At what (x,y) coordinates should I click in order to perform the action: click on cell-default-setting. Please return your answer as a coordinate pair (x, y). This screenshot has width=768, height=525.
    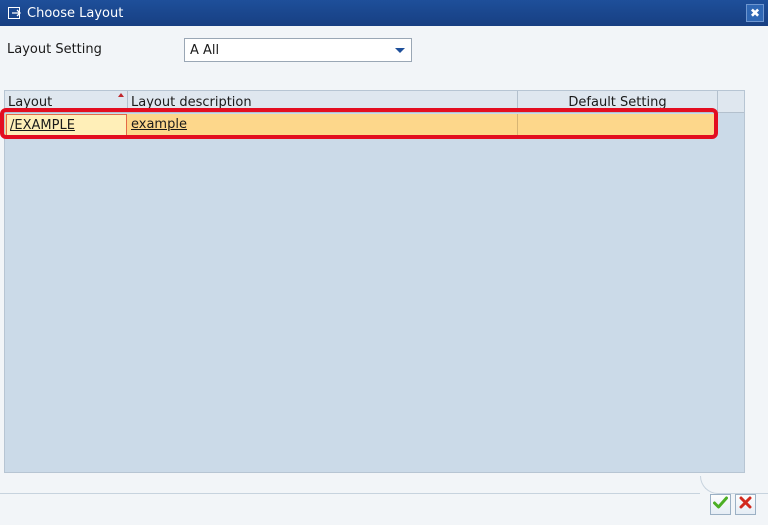
    Looking at the image, I should click on (617, 125).